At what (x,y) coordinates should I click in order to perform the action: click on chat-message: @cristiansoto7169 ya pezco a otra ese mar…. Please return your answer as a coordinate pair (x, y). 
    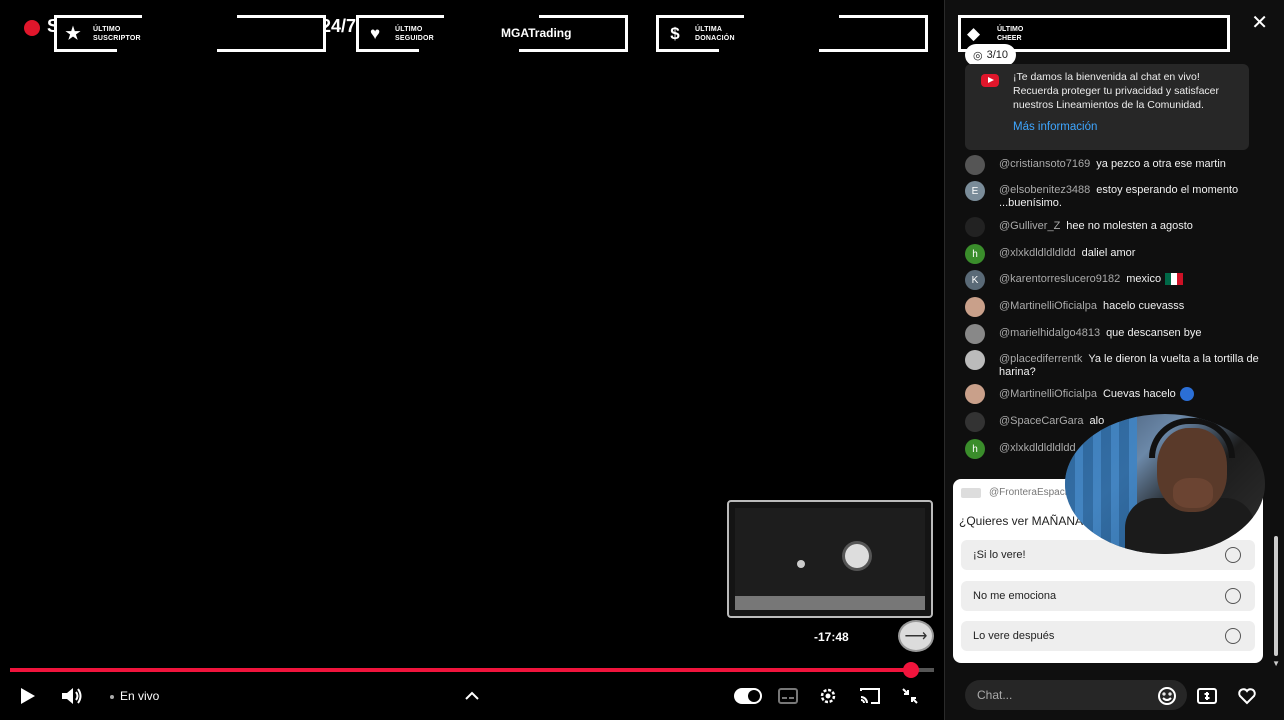
    Looking at the image, I should click on (1115, 165).